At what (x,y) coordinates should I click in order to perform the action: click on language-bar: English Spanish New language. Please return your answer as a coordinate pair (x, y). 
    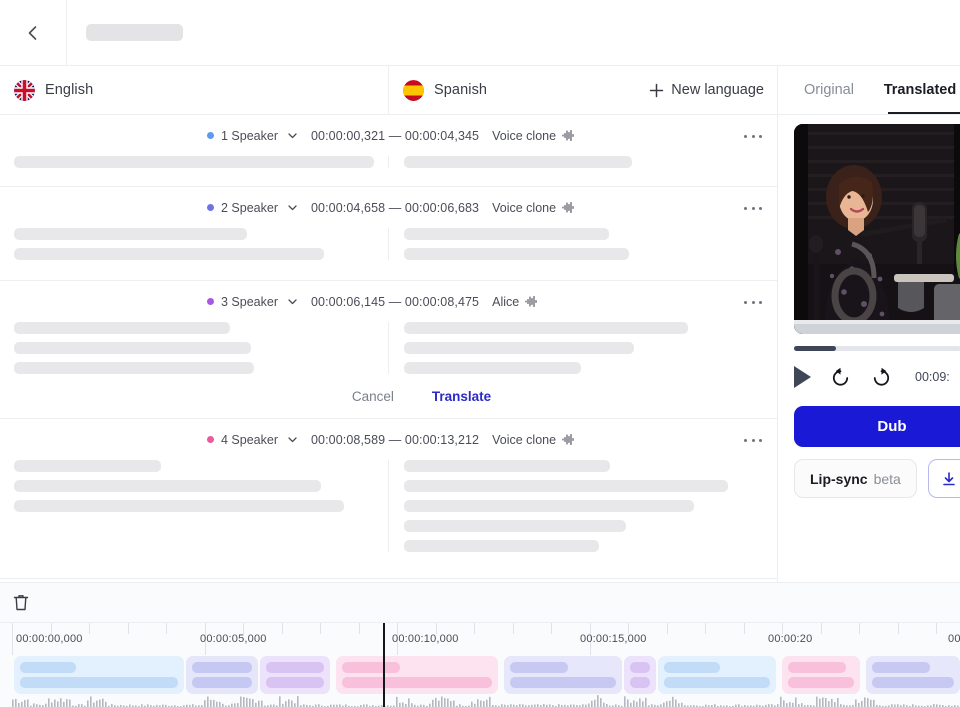
    Looking at the image, I should click on (388, 90).